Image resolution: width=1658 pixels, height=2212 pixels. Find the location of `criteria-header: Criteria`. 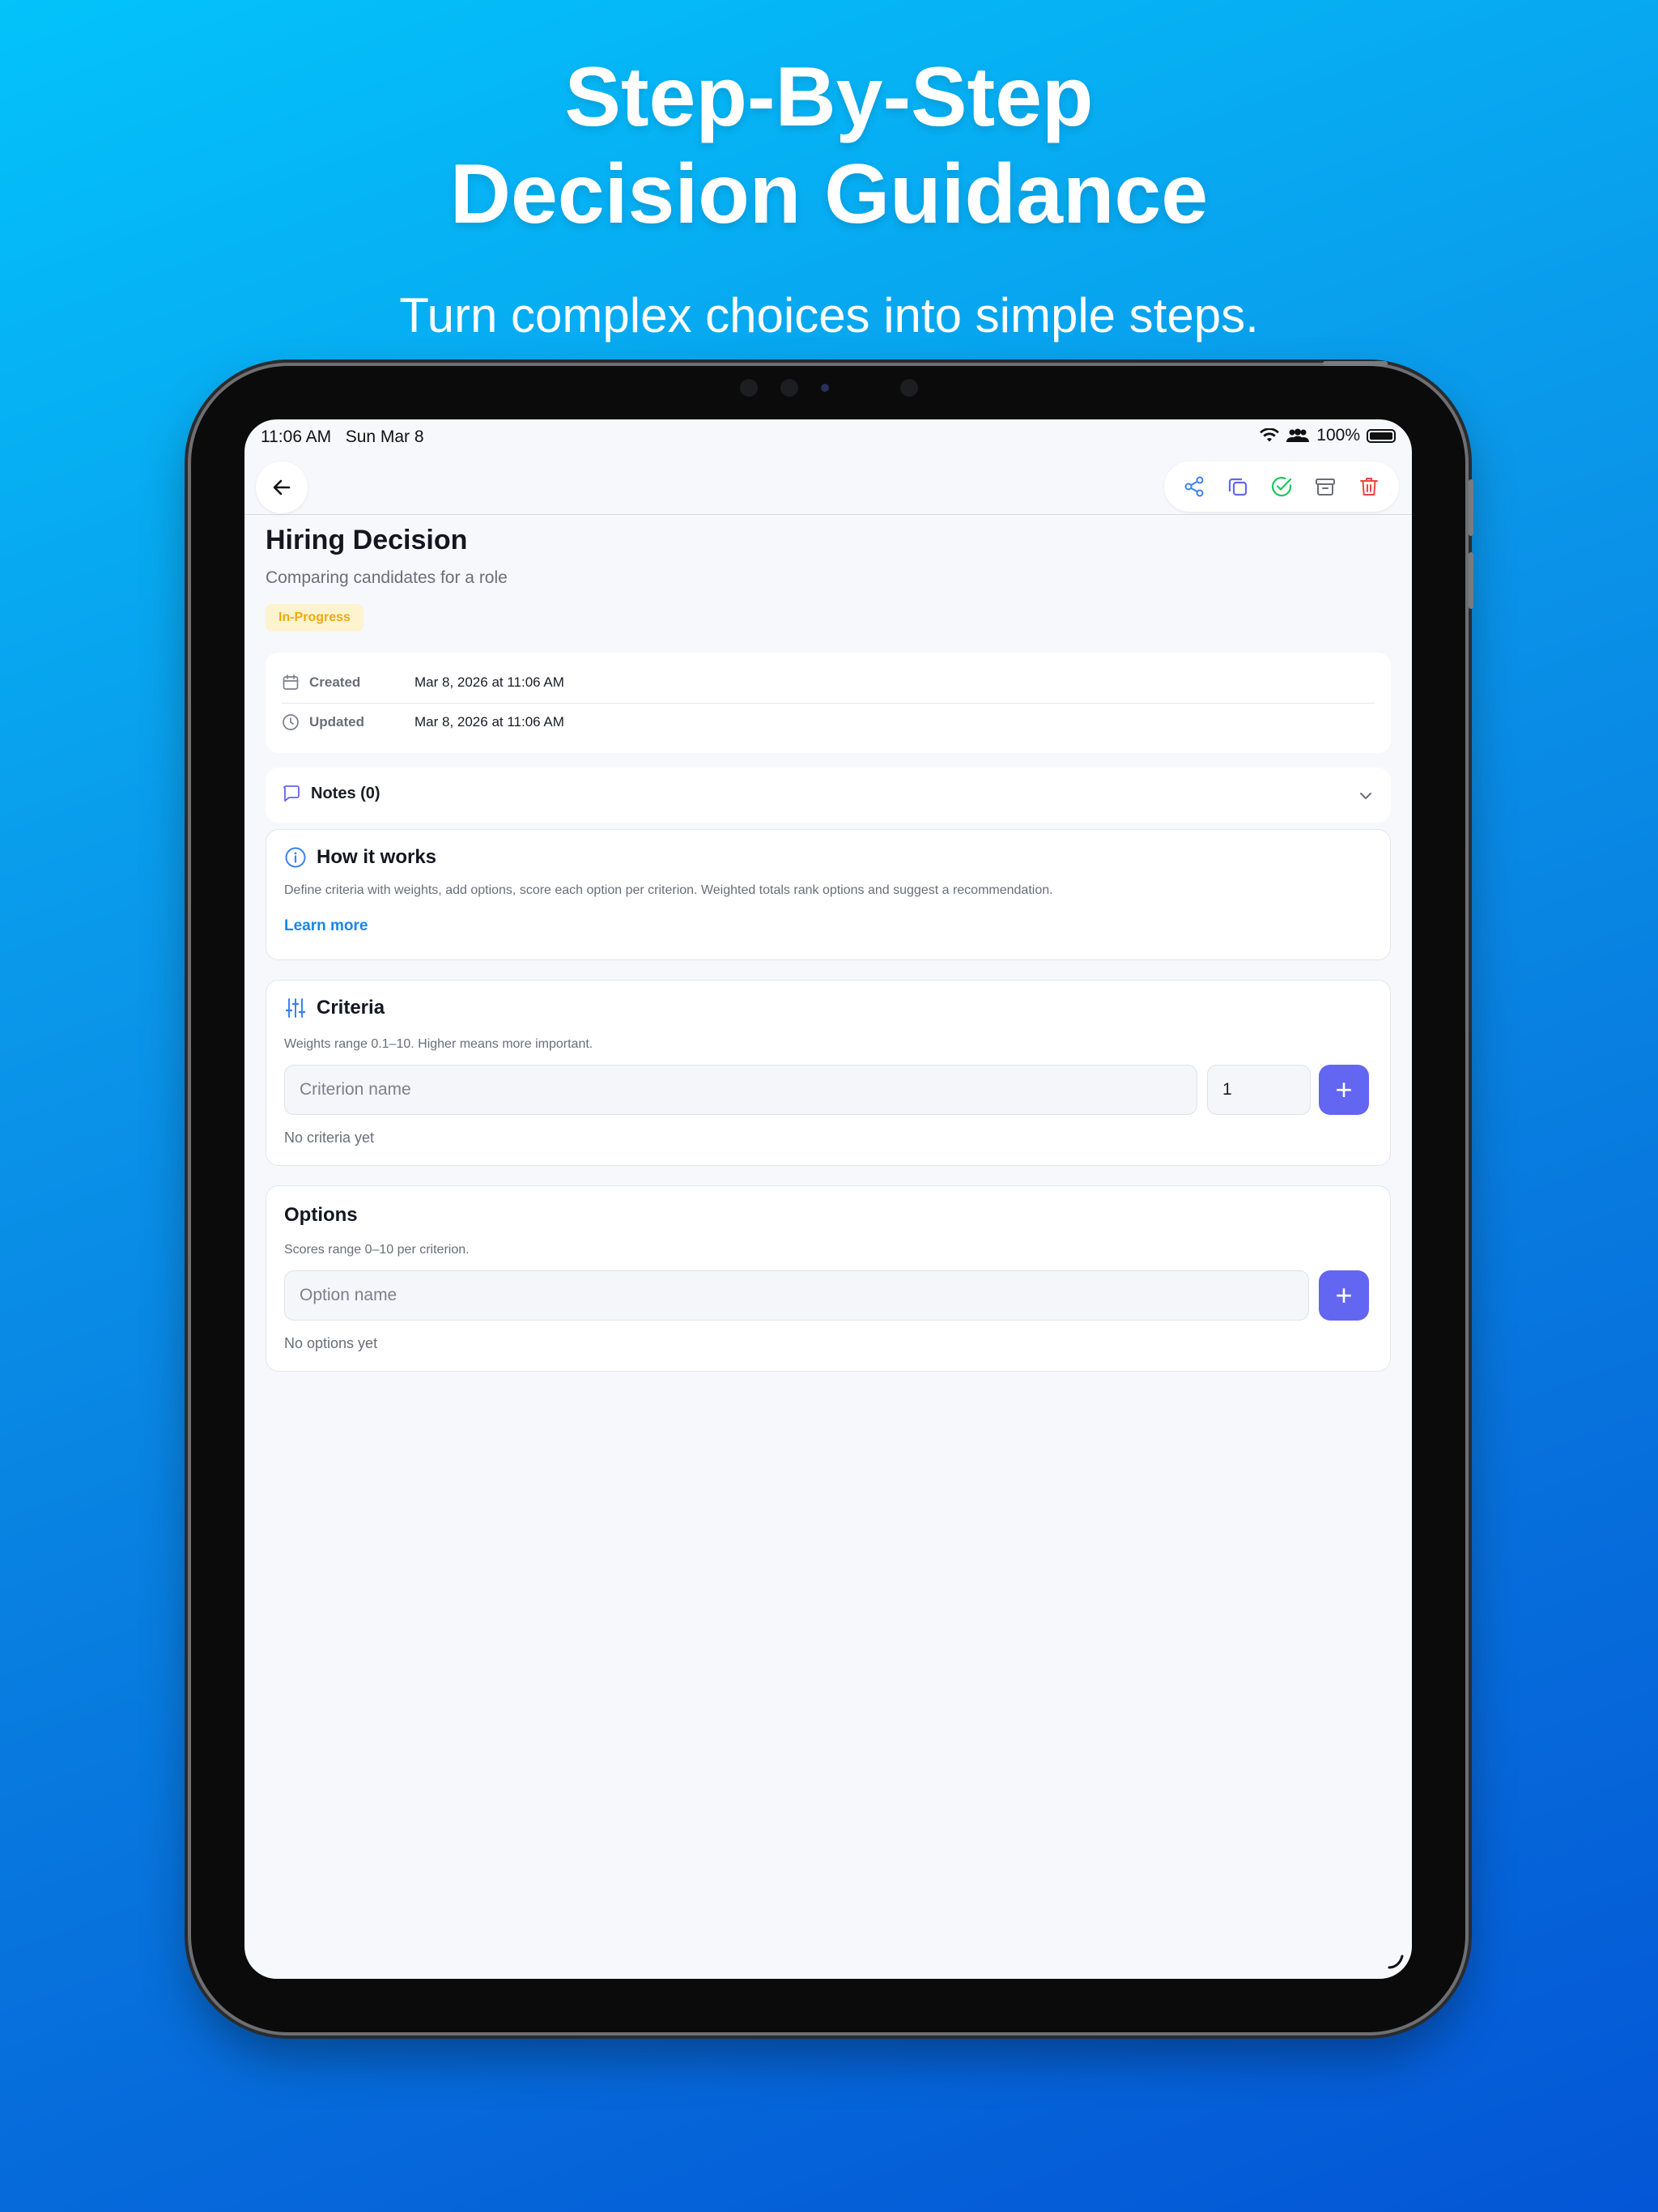

criteria-header: Criteria is located at coordinates (334, 1008).